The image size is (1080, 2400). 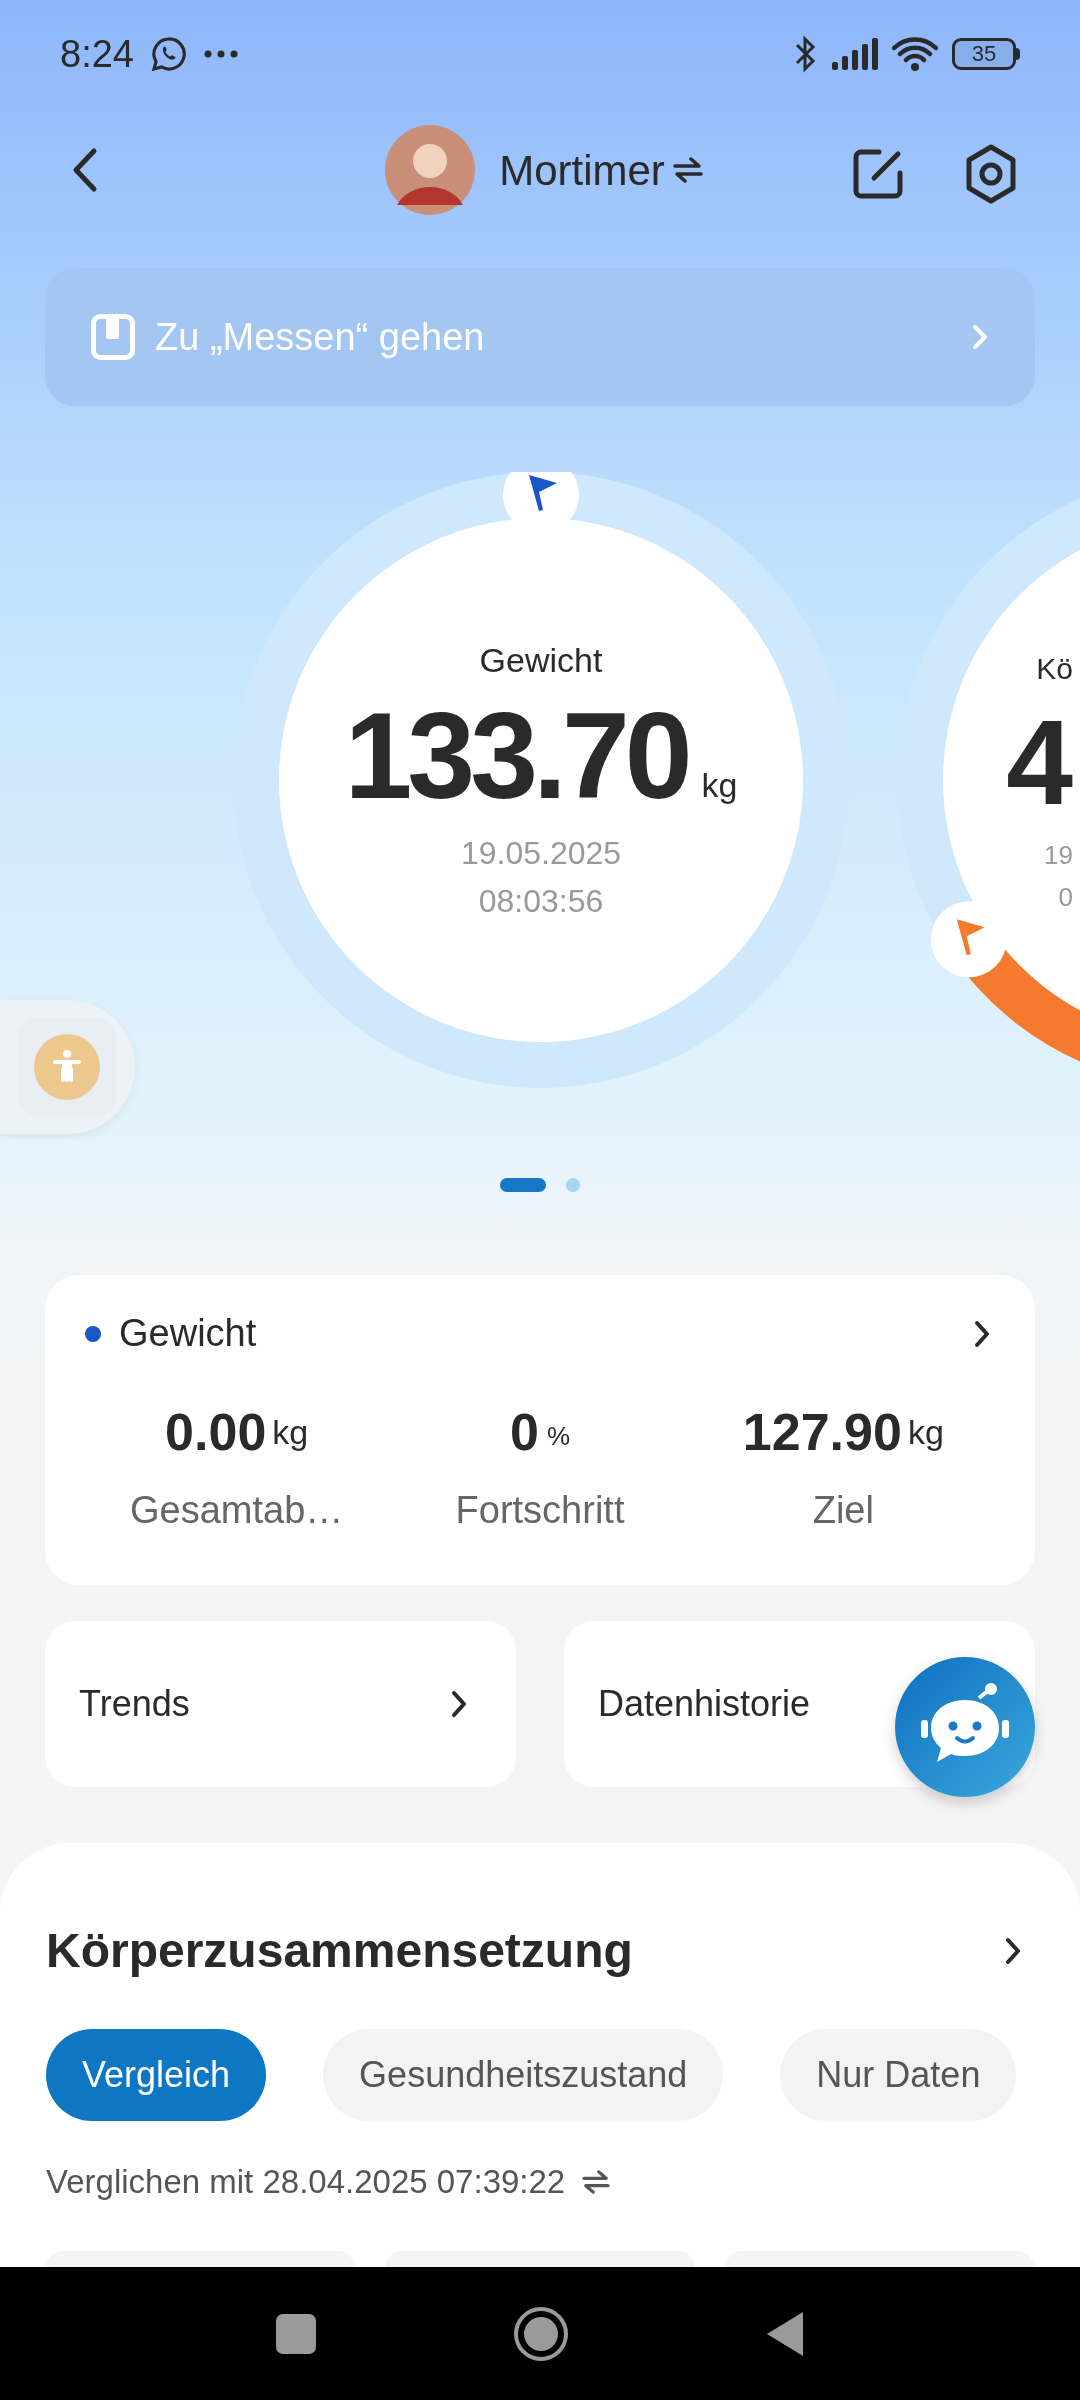 I want to click on comparison-info: Verglichen mit 28.04.2025 07:39:22, so click(x=306, y=2182).